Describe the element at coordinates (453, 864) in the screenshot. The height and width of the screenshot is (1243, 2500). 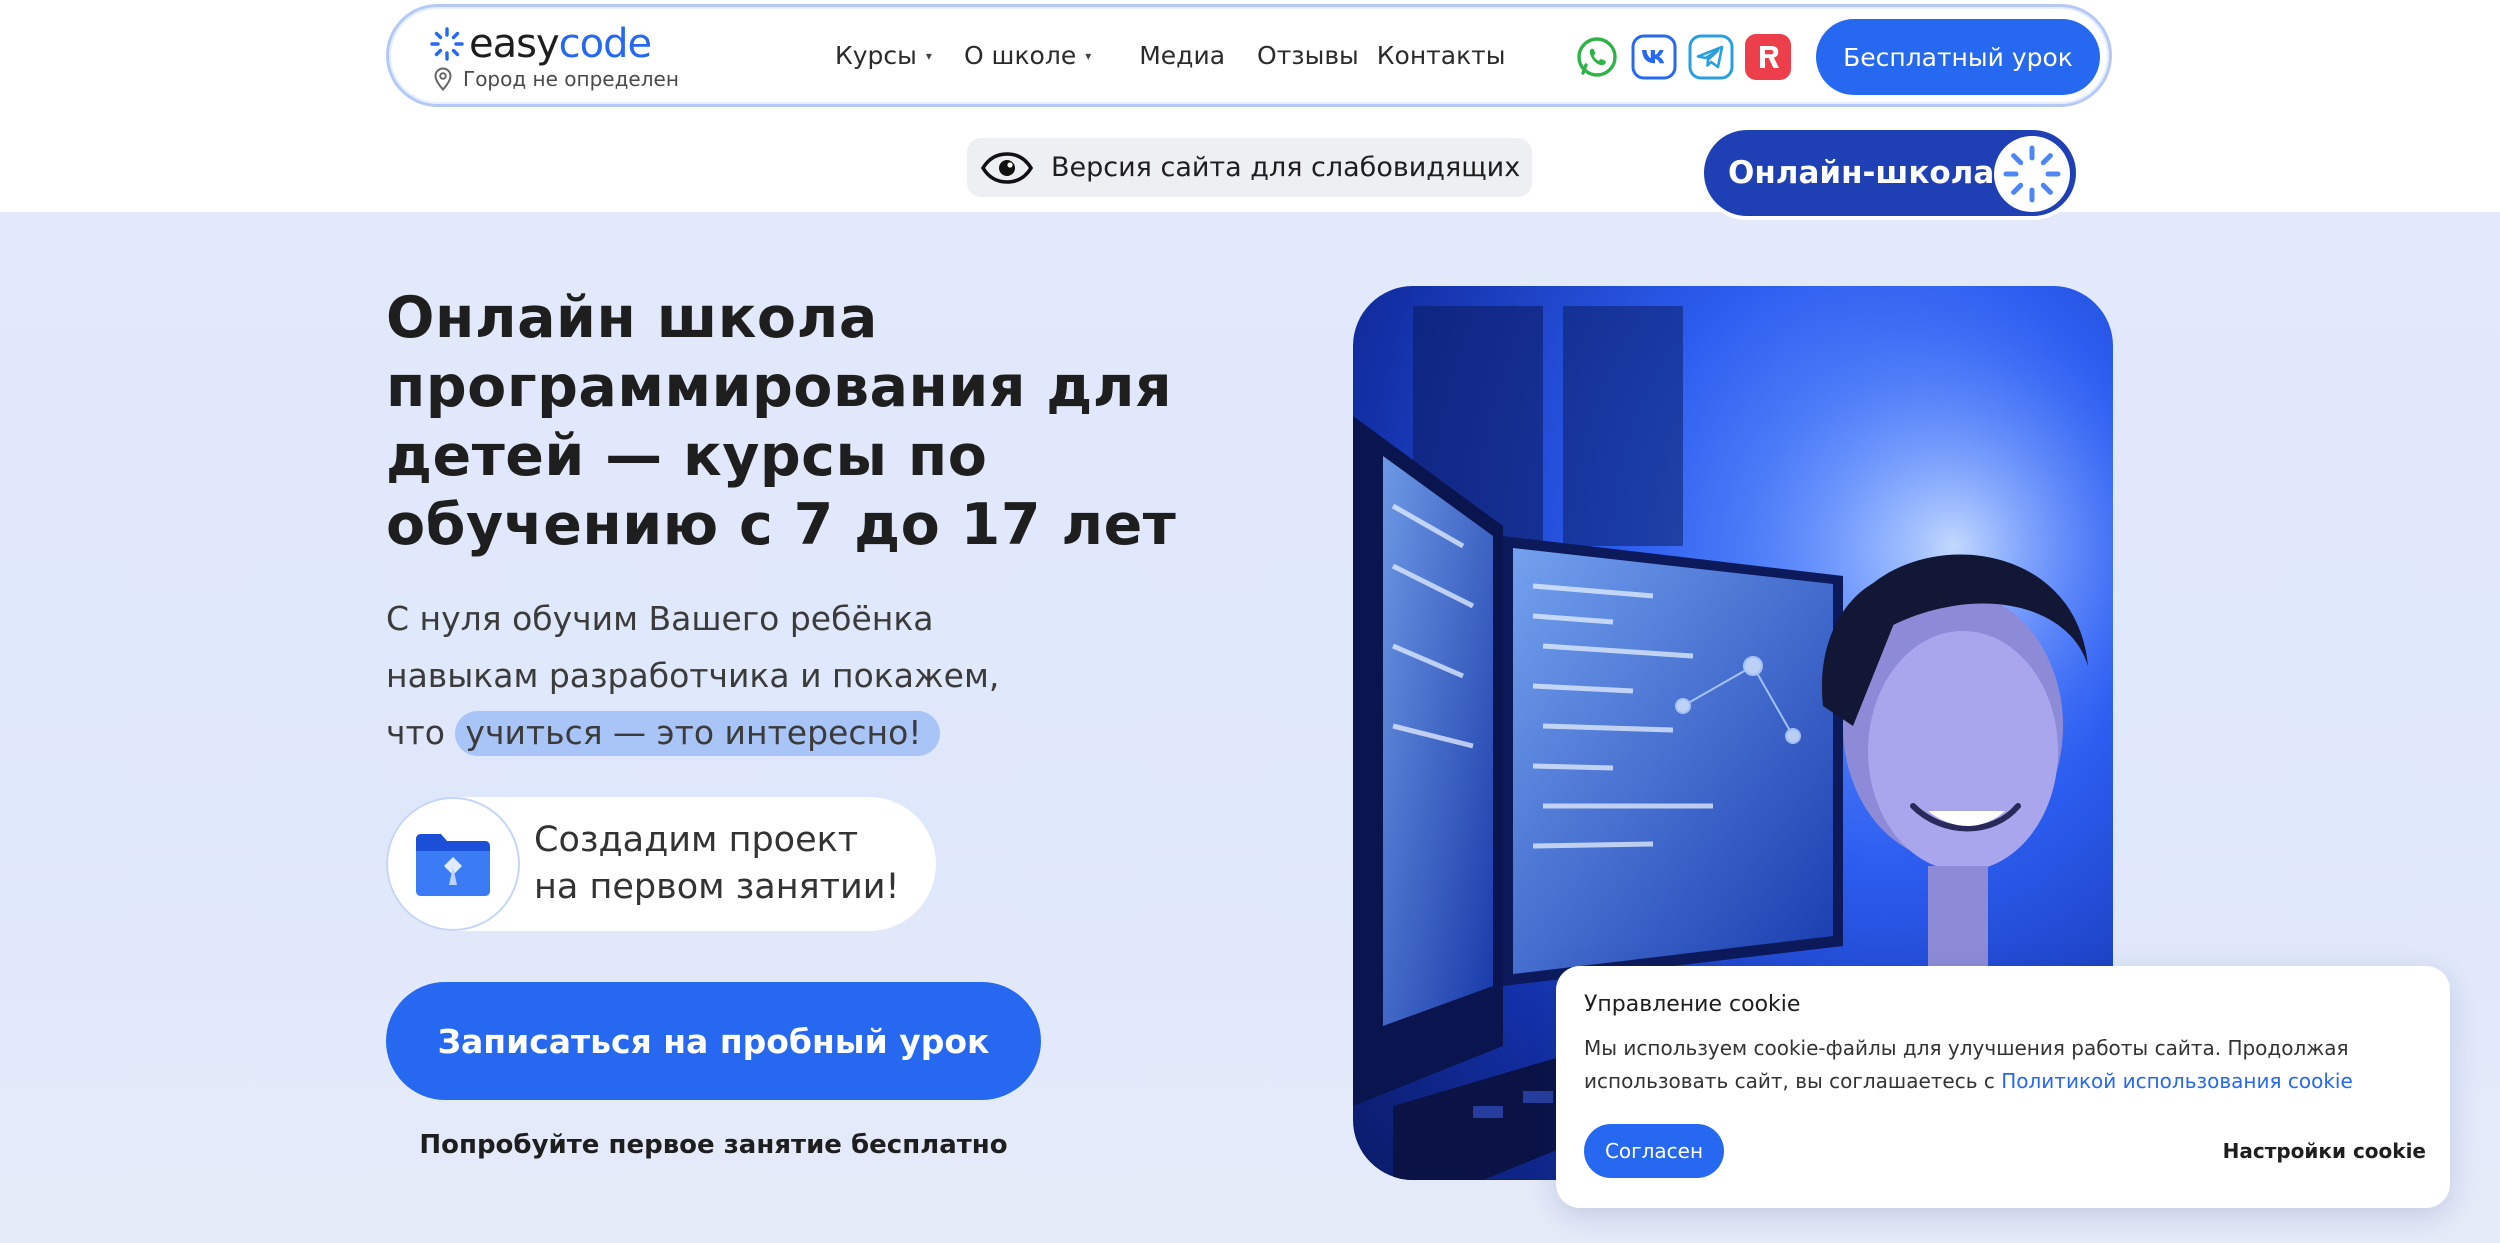
I see `folder-icon` at that location.